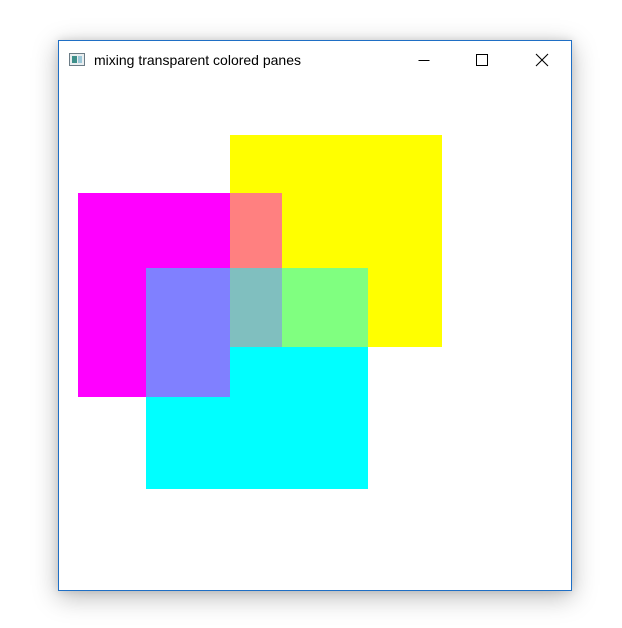 This screenshot has height=628, width=622. I want to click on close-icon, so click(542, 60).